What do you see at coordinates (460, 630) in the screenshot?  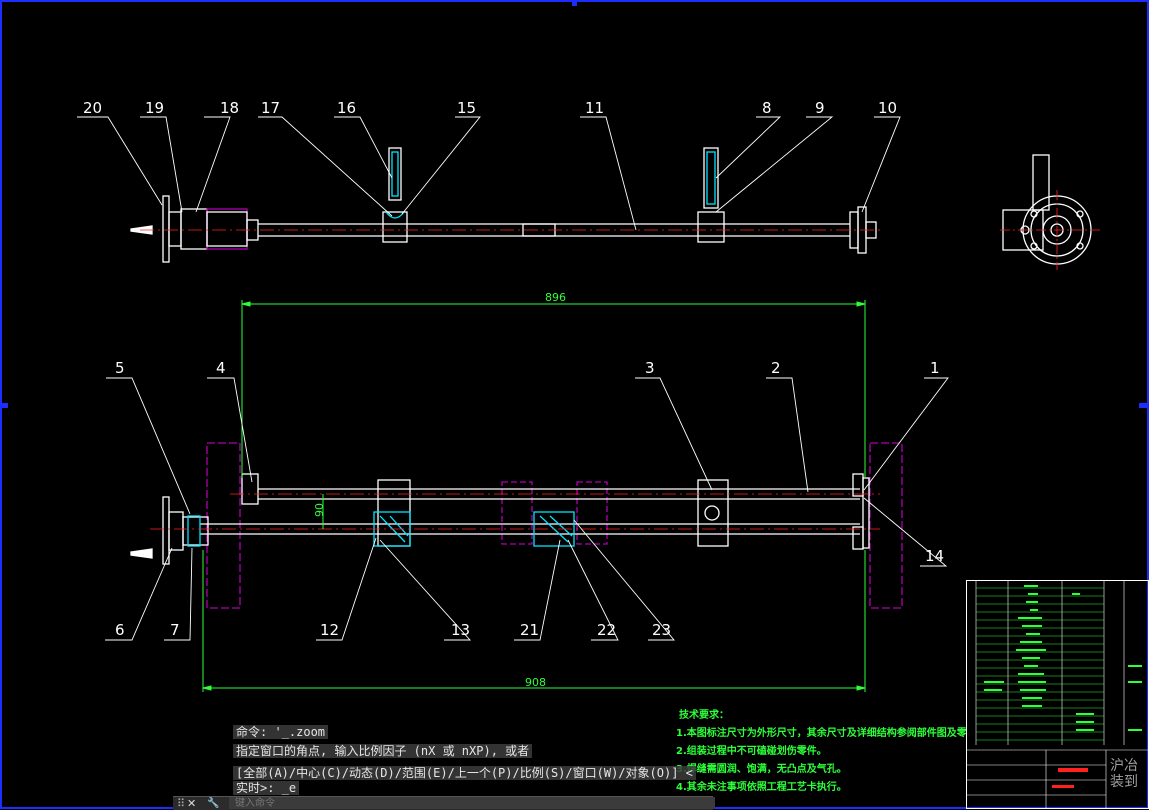 I see `balloon-13: 13` at bounding box center [460, 630].